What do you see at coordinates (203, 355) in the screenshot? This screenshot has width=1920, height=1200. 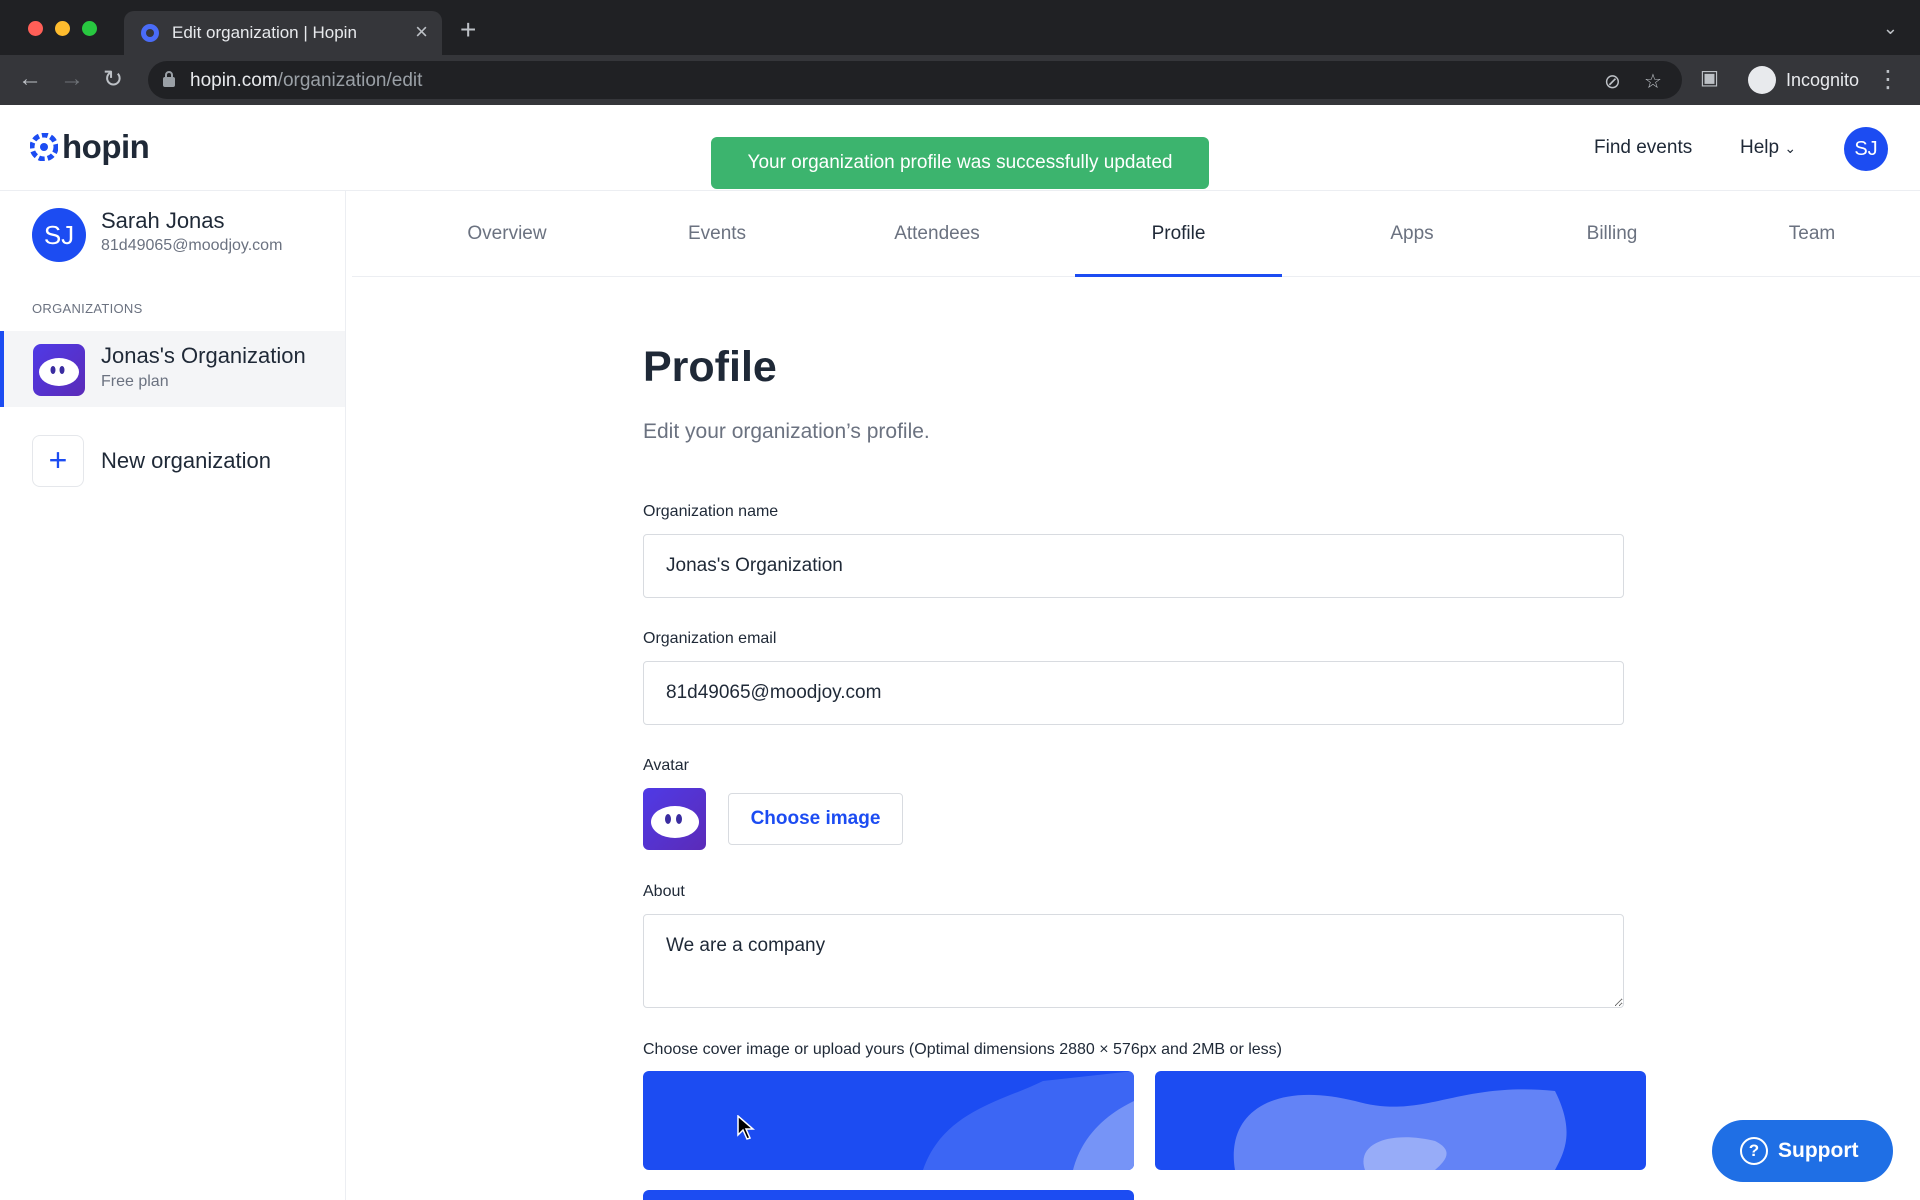 I see `org-name: Jonas's Organization` at bounding box center [203, 355].